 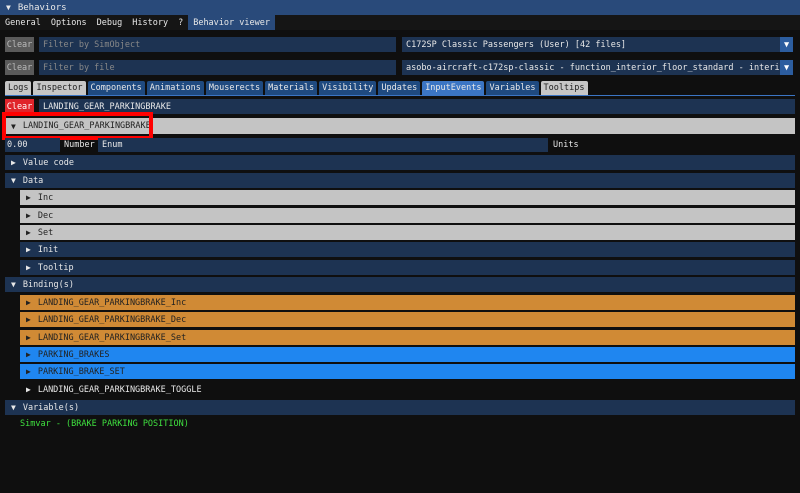 What do you see at coordinates (407, 389) in the screenshot?
I see `binding-item: ▶ LANDING_GEAR_PARKINGBRAKE_TOGGLE` at bounding box center [407, 389].